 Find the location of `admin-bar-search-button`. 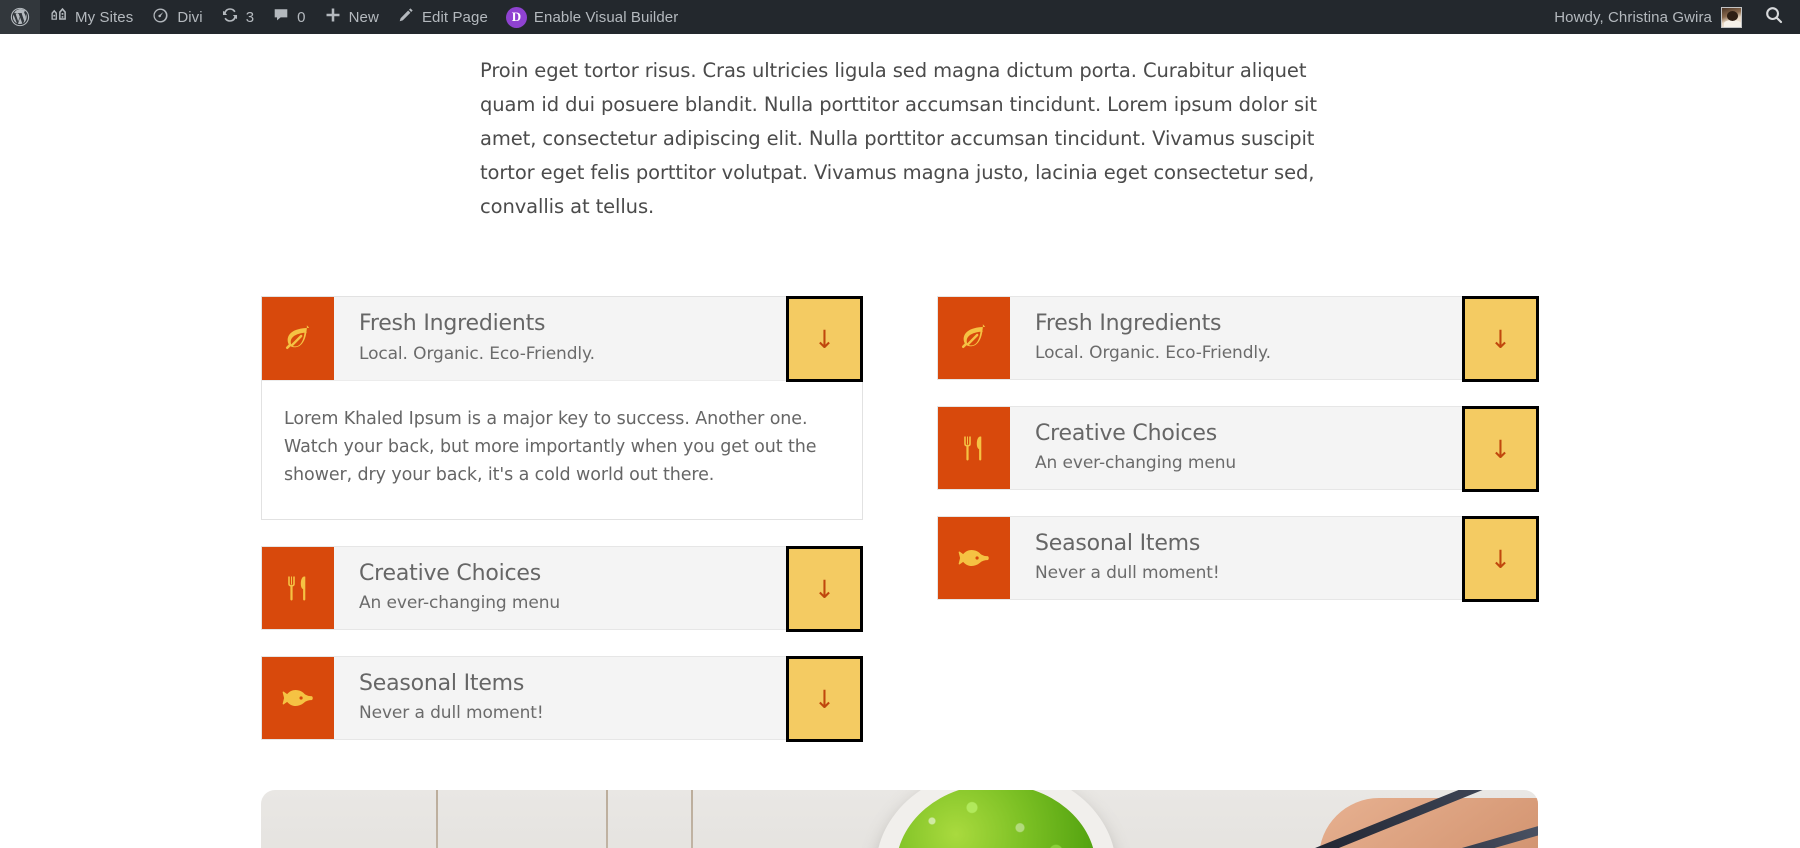

admin-bar-search-button is located at coordinates (1776, 17).